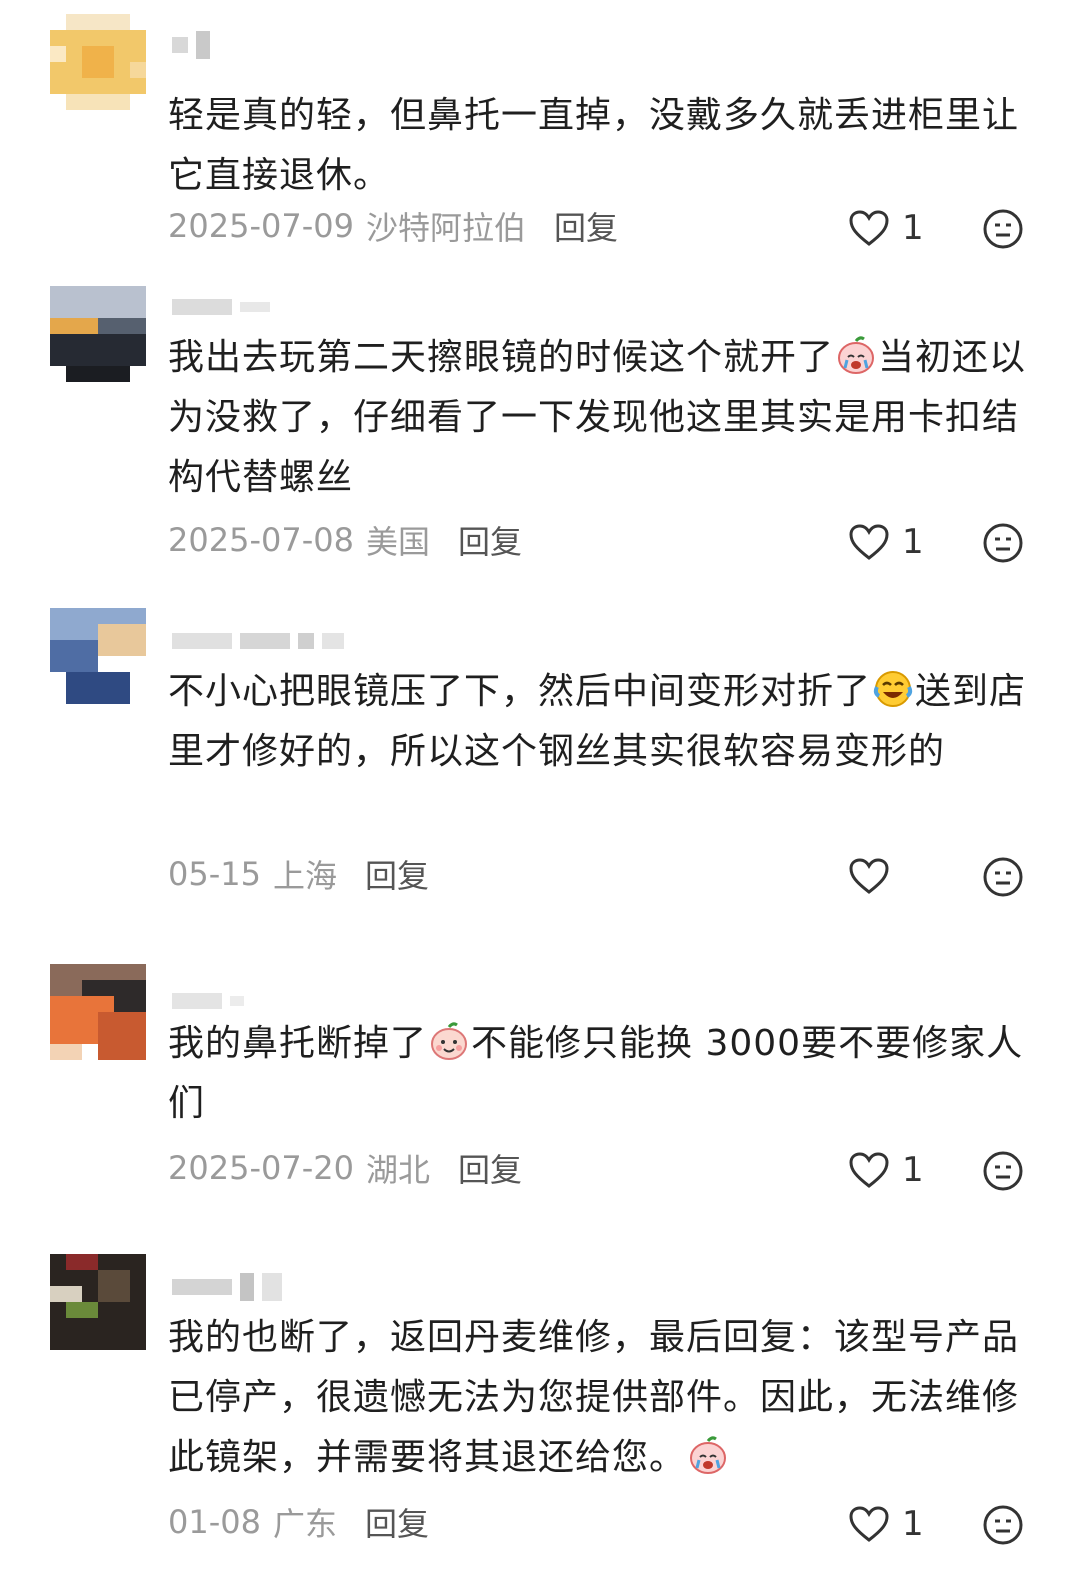  Describe the element at coordinates (893, 689) in the screenshot. I see `laughing-tears-emoji` at that location.